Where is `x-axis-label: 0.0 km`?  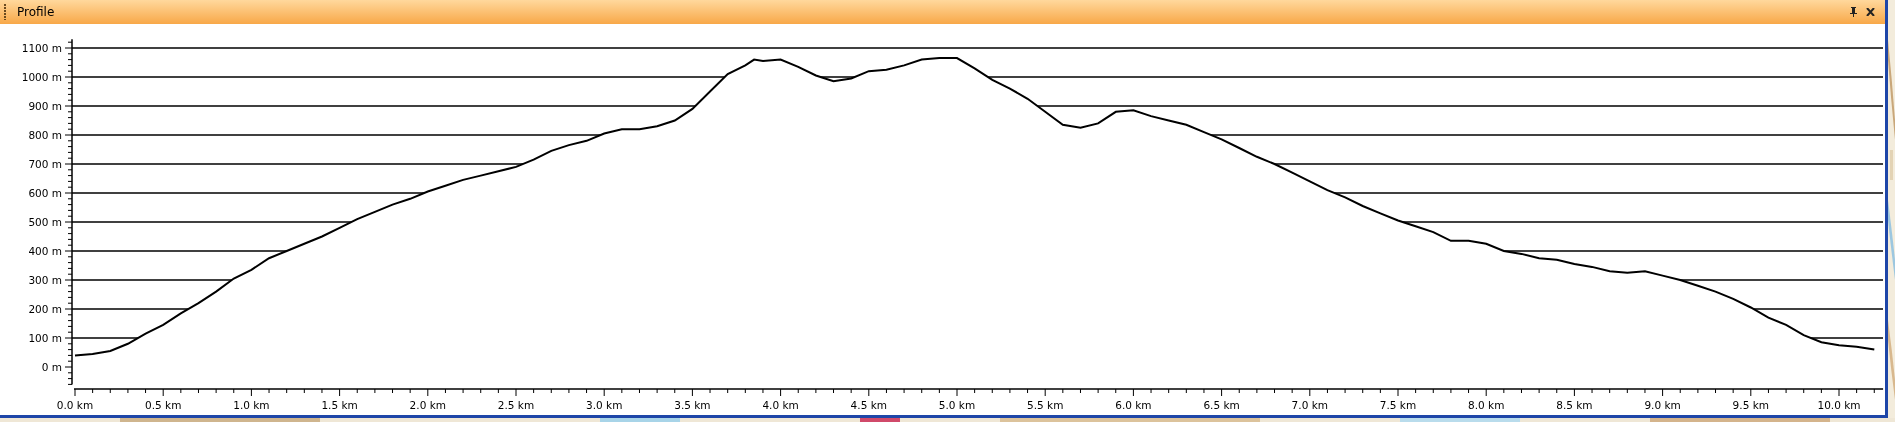 x-axis-label: 0.0 km is located at coordinates (75, 405).